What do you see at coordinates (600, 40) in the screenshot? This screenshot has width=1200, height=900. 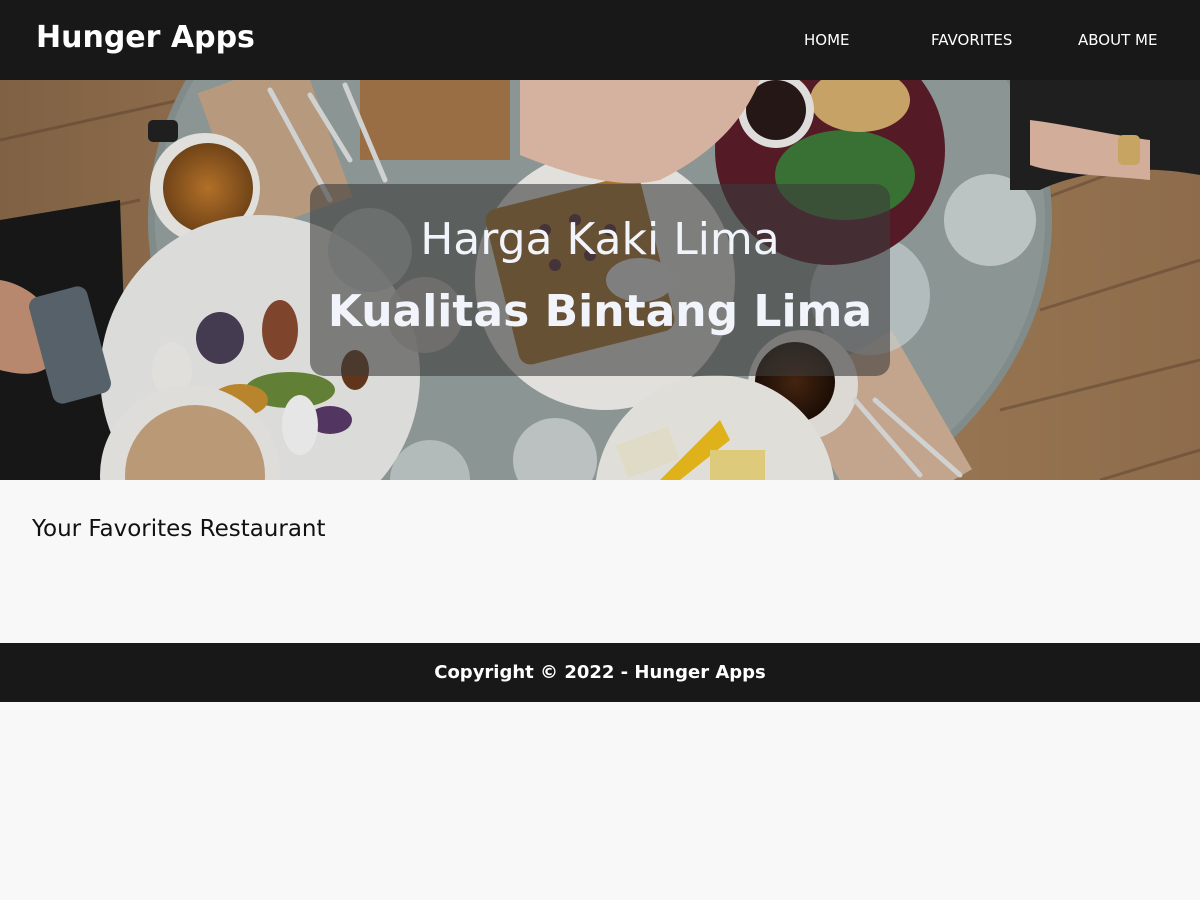 I see `app-bar: Hunger Apps HOME FAVORITES ABOUT ME` at bounding box center [600, 40].